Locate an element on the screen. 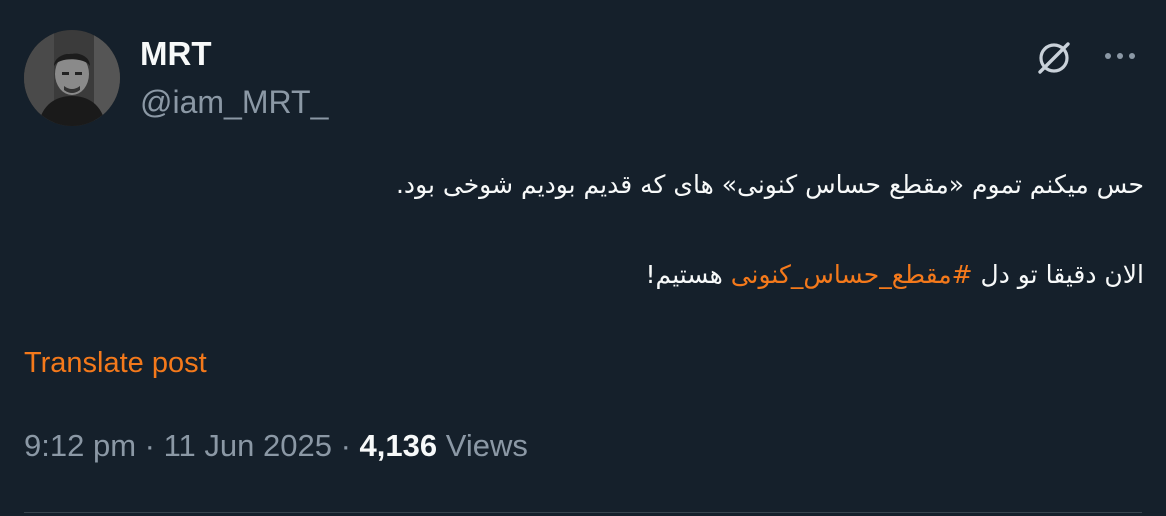  views-label: Views is located at coordinates (486, 445).